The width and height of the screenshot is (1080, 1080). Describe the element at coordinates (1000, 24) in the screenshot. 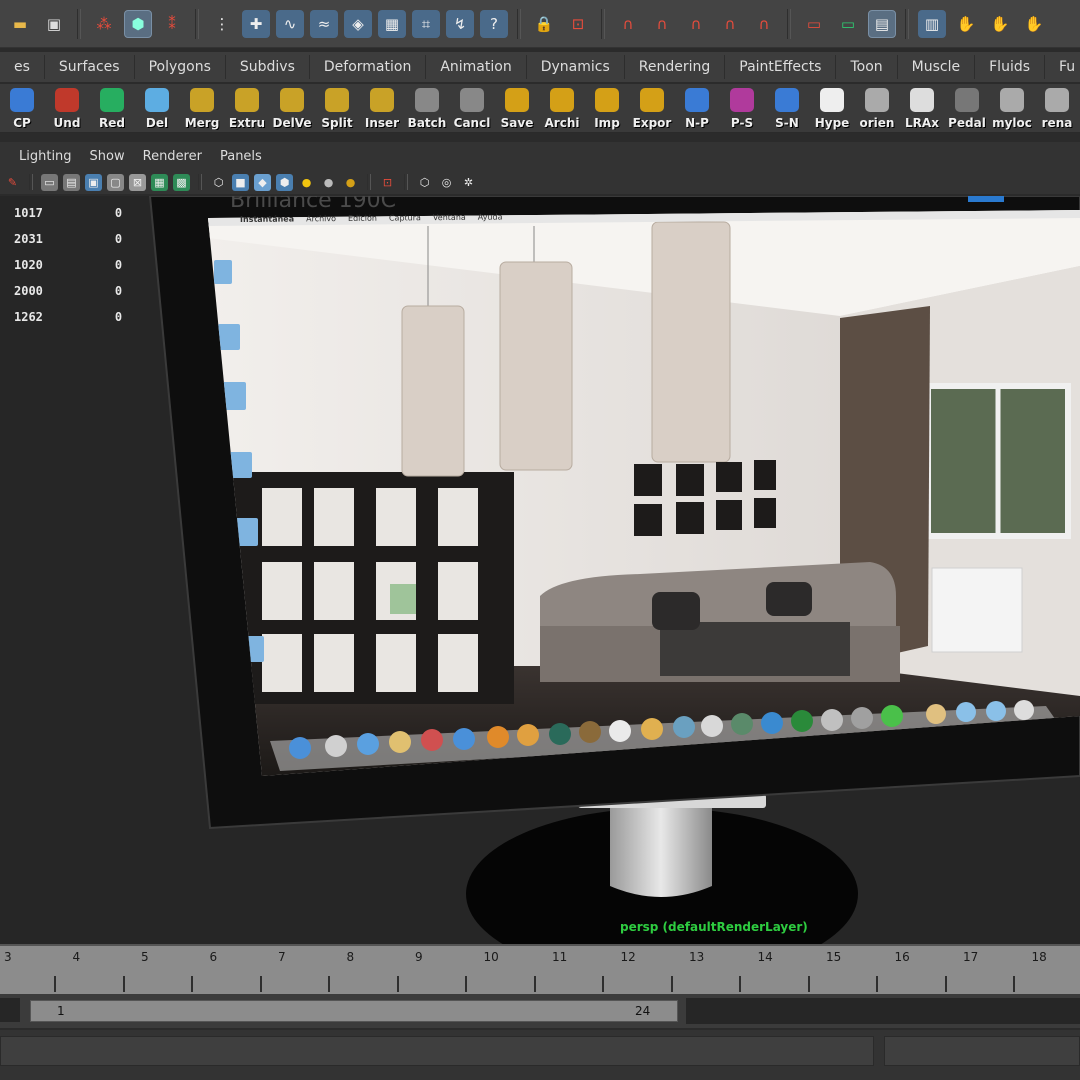

I see `channel-box-icon: ✋` at that location.